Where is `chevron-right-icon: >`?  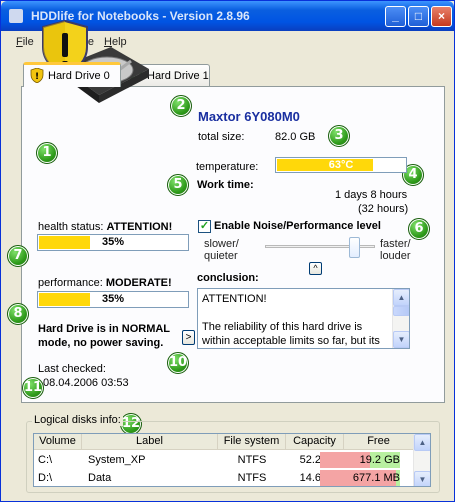 chevron-right-icon: > is located at coordinates (188, 337).